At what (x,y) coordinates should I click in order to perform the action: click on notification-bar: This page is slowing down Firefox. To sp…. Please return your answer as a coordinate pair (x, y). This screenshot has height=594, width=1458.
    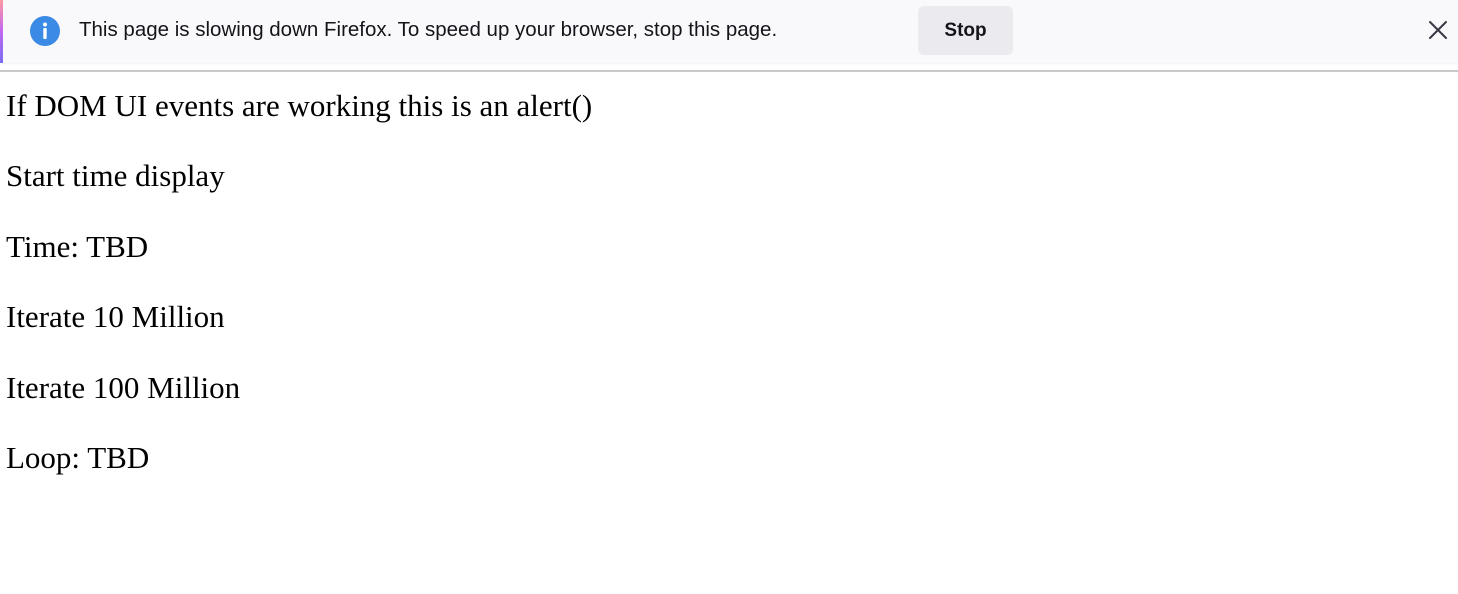
    Looking at the image, I should click on (729, 31).